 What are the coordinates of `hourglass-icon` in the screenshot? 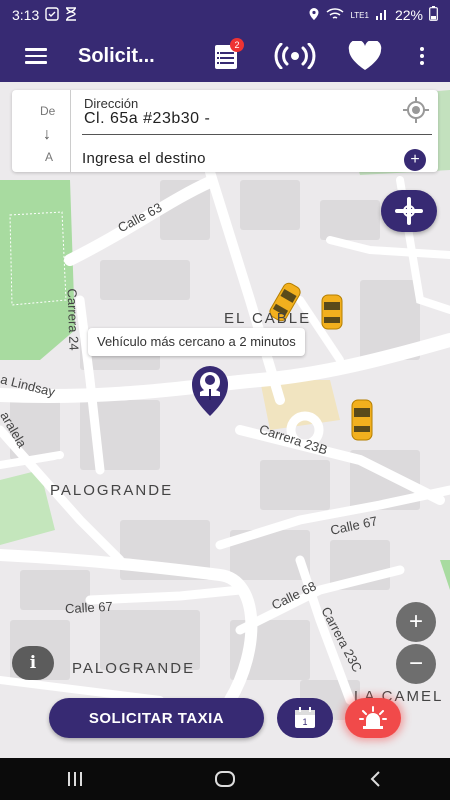 It's located at (71, 15).